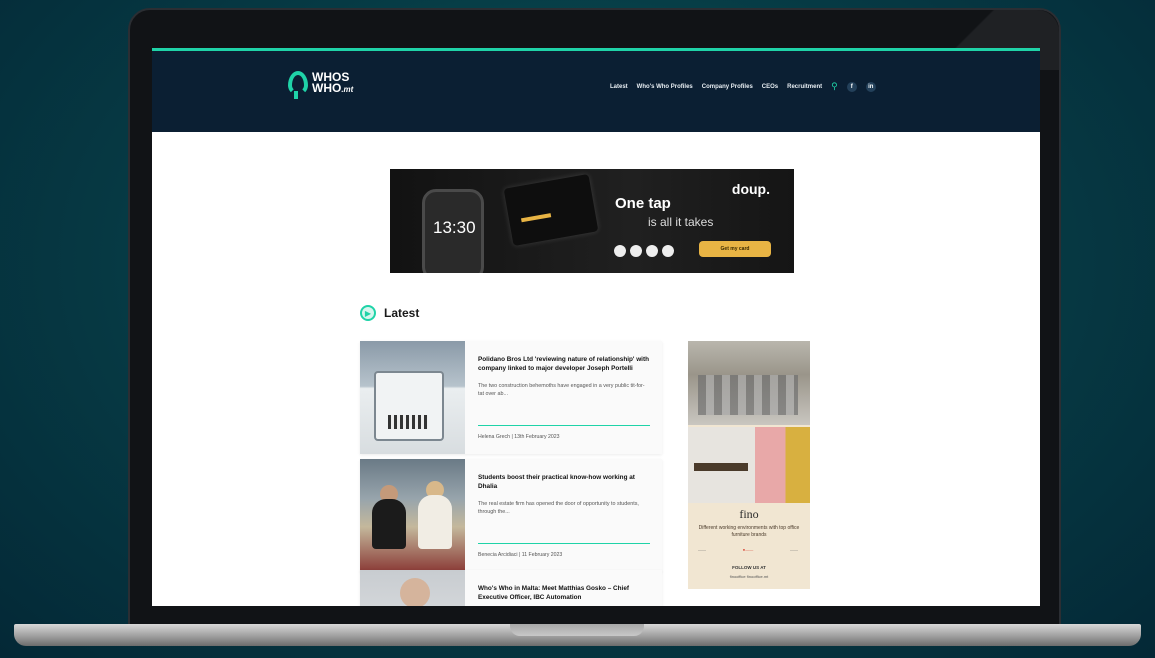 Image resolution: width=1155 pixels, height=658 pixels. Describe the element at coordinates (721, 467) in the screenshot. I see `ad-desk` at that location.